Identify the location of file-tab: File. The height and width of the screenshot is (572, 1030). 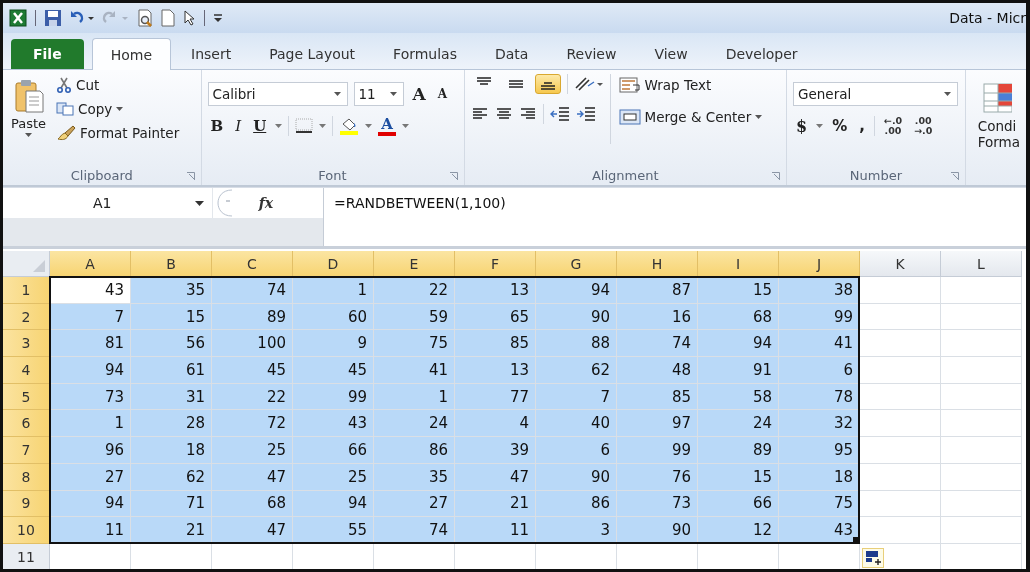
(47, 54).